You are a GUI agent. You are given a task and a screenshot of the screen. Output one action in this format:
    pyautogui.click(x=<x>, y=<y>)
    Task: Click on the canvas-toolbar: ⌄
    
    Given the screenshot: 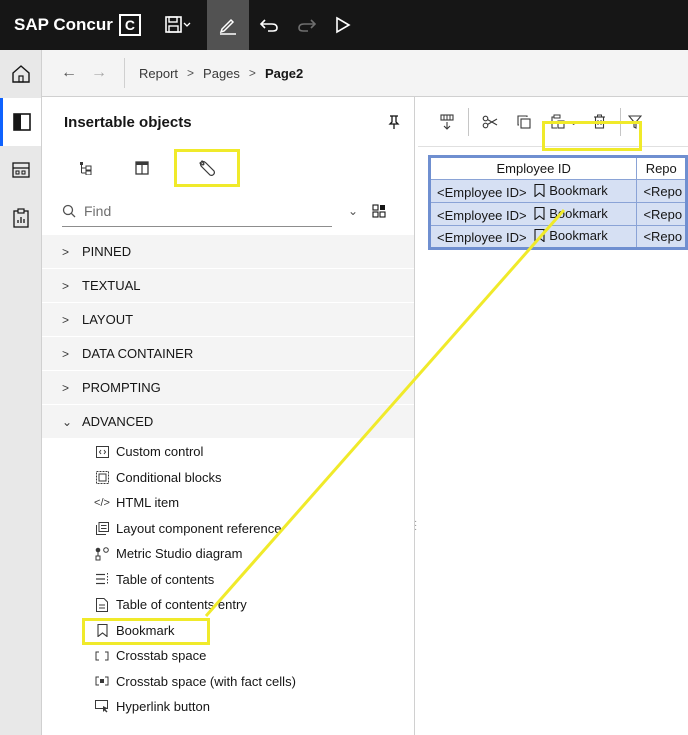 What is the action you would take?
    pyautogui.click(x=553, y=122)
    